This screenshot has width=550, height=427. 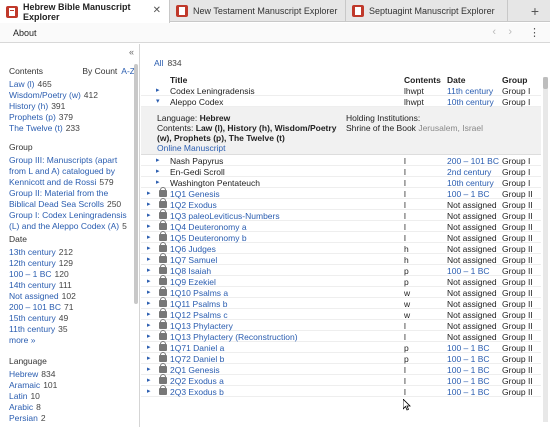 What do you see at coordinates (199, 315) in the screenshot?
I see `row-title: 1Q12 Psalms c` at bounding box center [199, 315].